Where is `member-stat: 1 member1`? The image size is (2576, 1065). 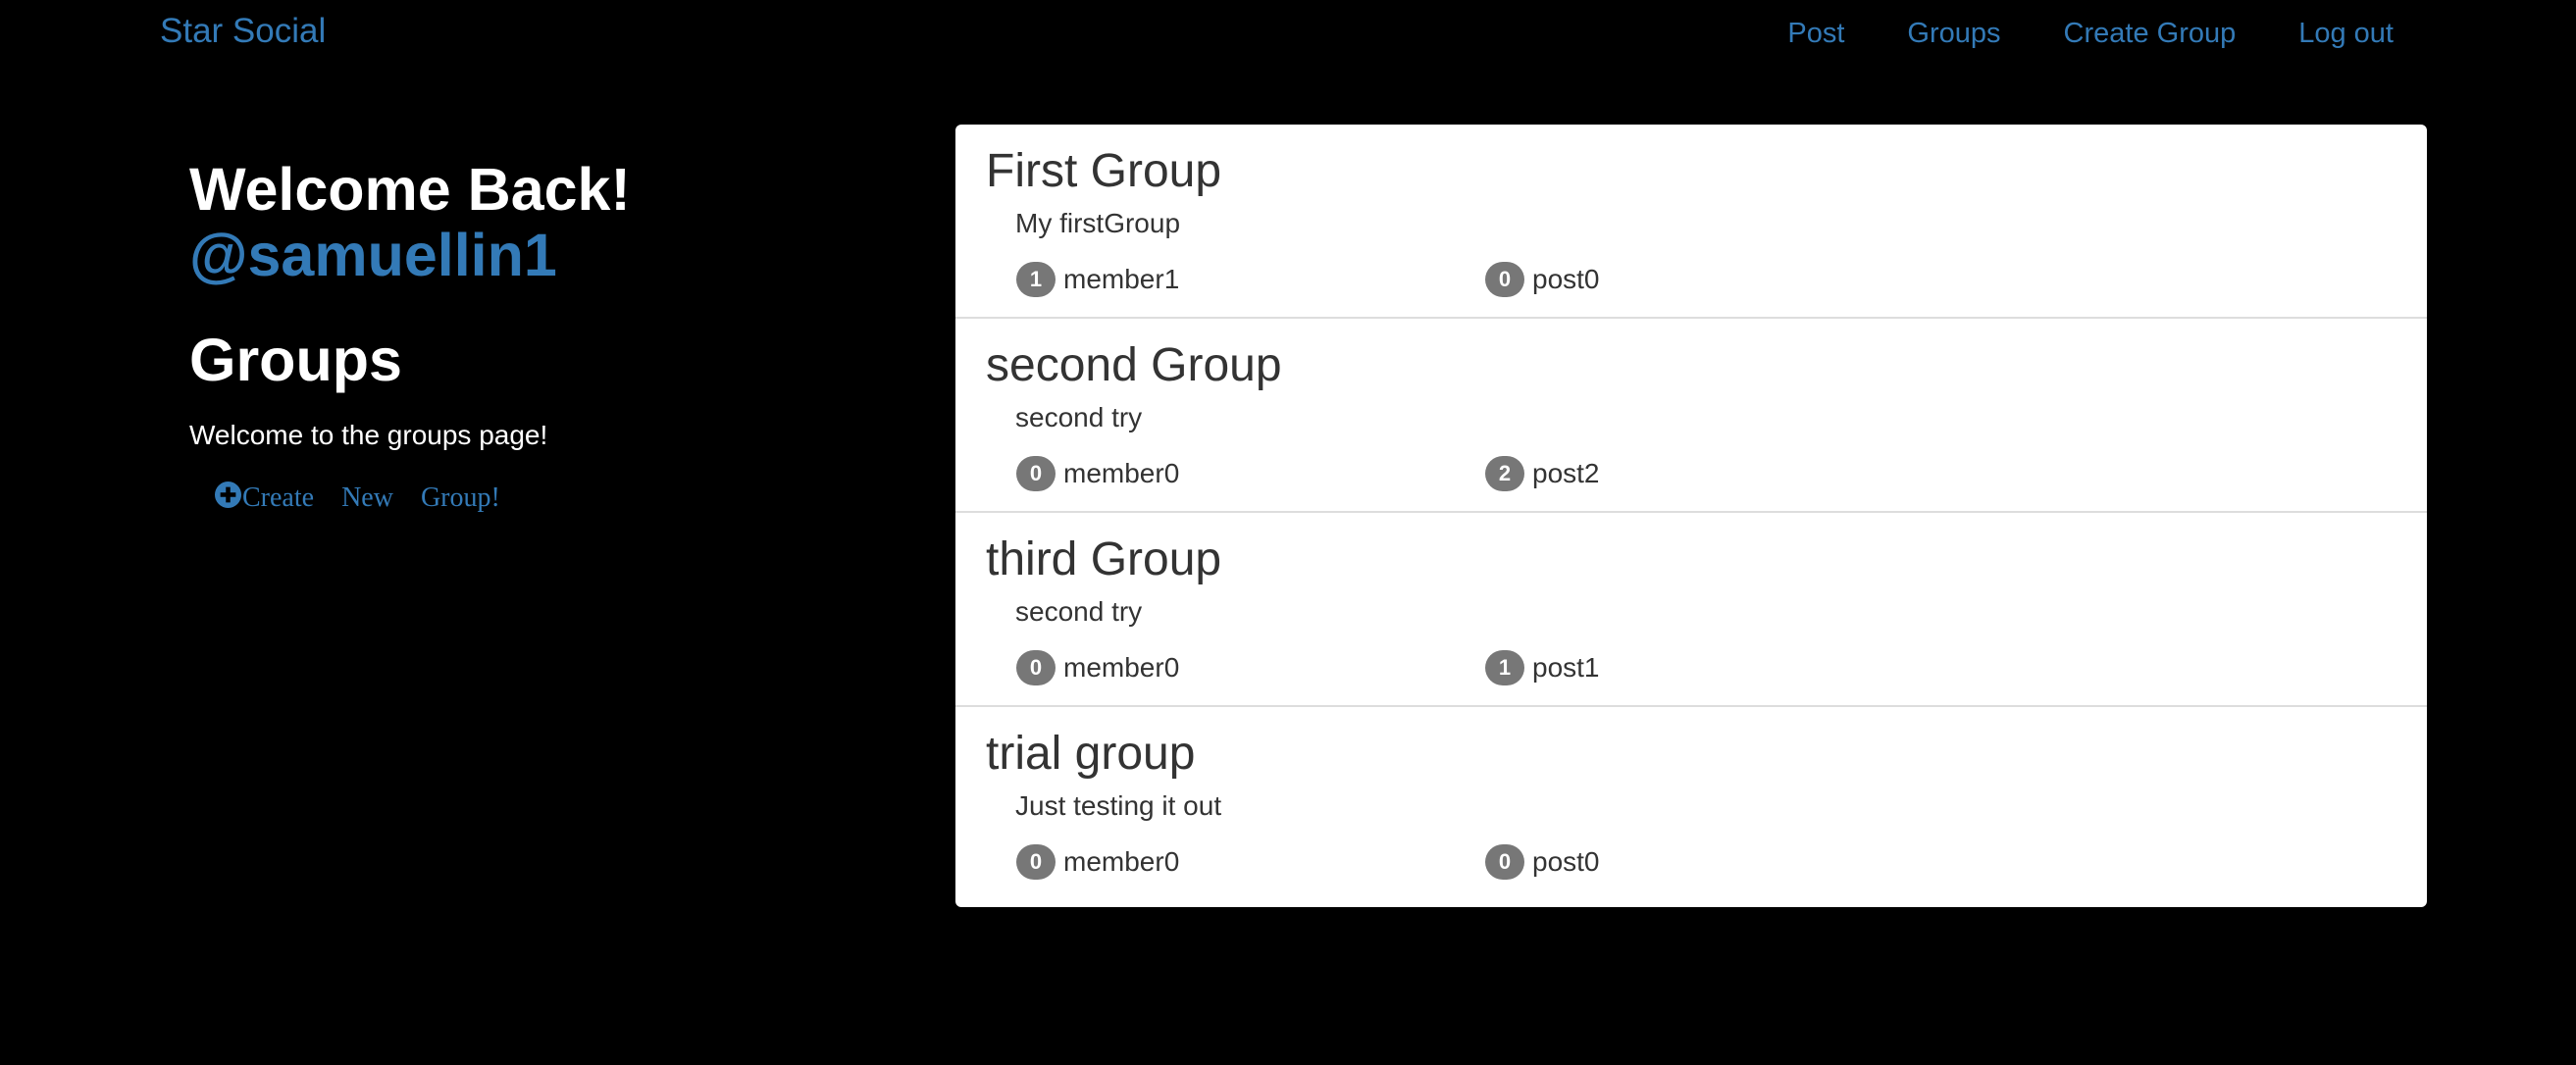 member-stat: 1 member1 is located at coordinates (1097, 279).